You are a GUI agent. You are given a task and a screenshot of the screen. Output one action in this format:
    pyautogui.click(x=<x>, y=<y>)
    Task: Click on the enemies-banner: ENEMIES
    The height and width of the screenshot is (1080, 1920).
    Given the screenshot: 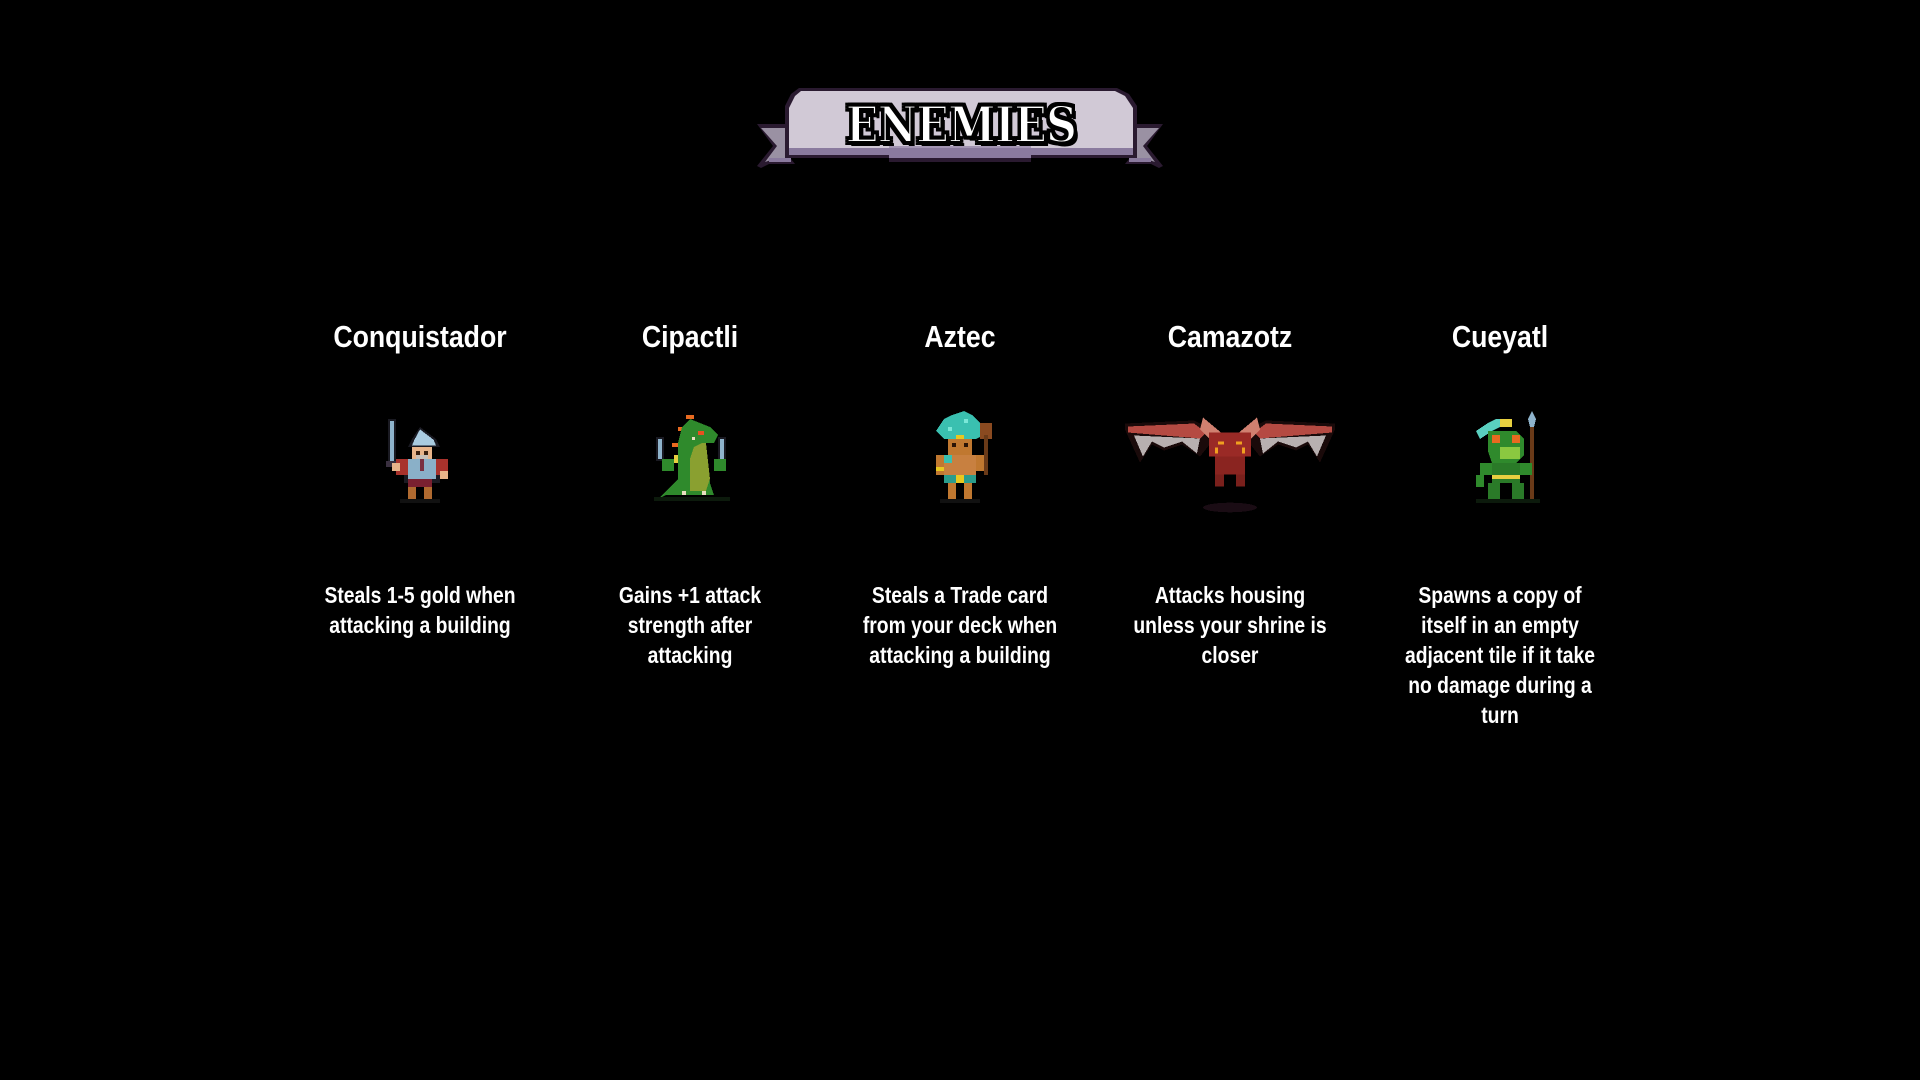 What is the action you would take?
    pyautogui.click(x=960, y=132)
    